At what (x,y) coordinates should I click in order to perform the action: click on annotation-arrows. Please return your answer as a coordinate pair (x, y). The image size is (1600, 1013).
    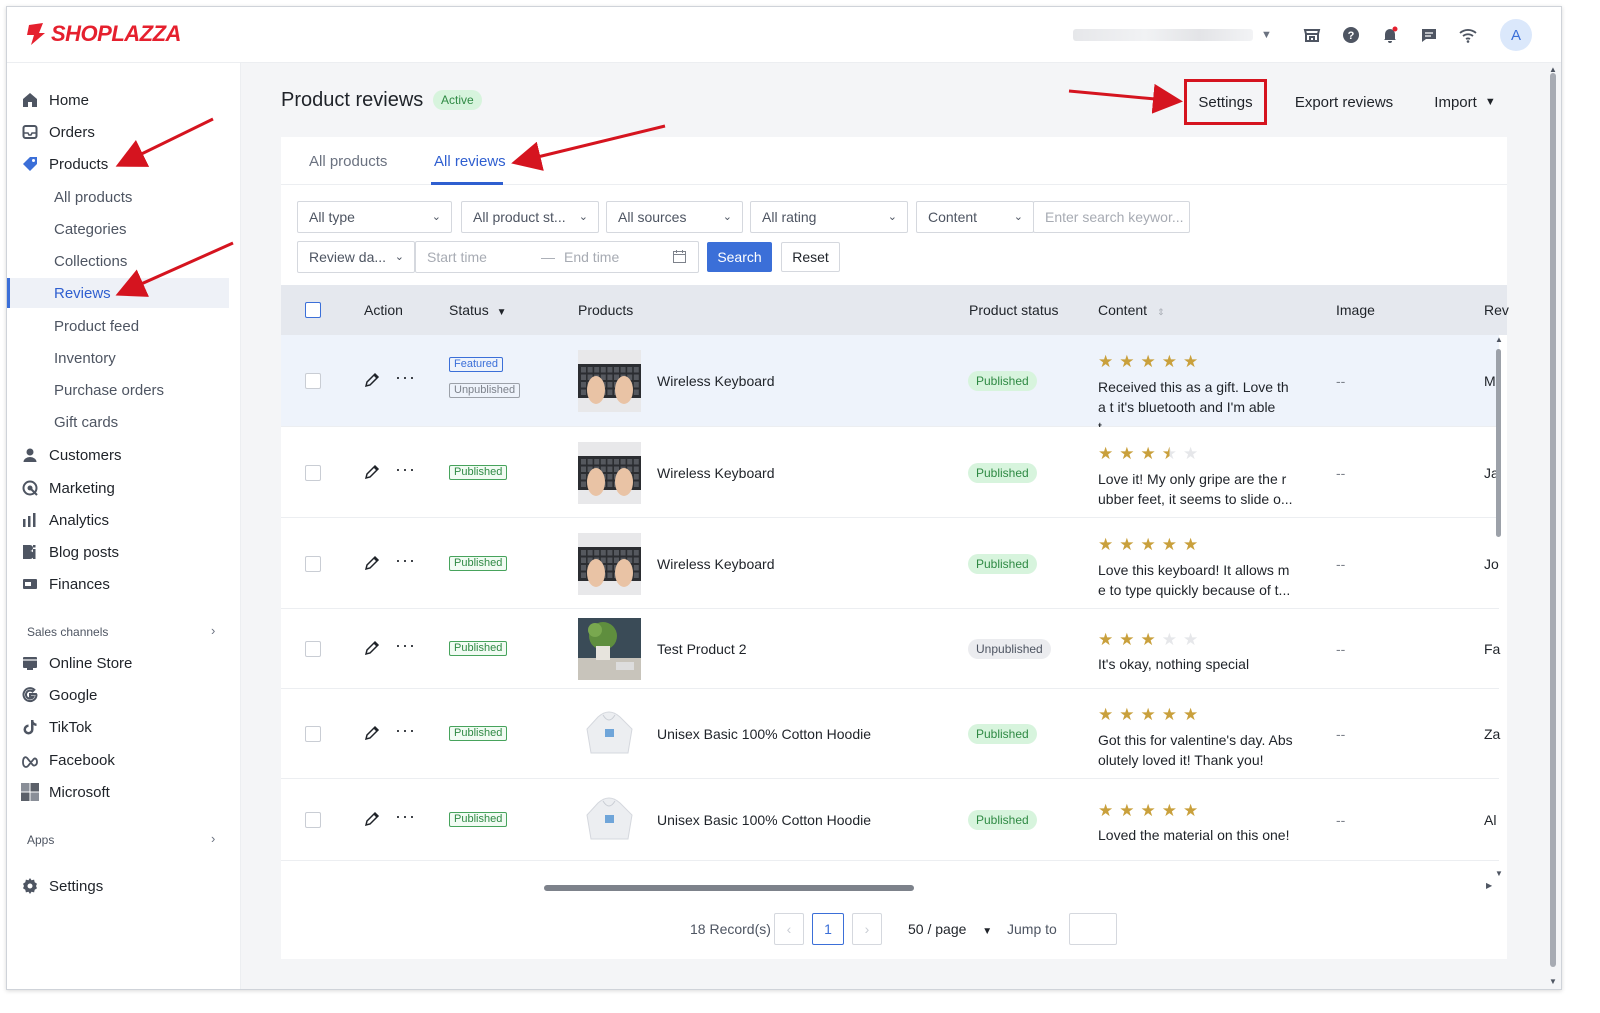
    Looking at the image, I should click on (649, 190).